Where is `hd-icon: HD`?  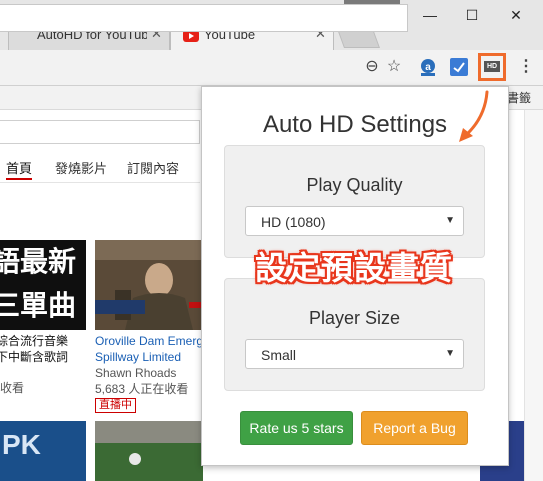
hd-icon: HD is located at coordinates (492, 66).